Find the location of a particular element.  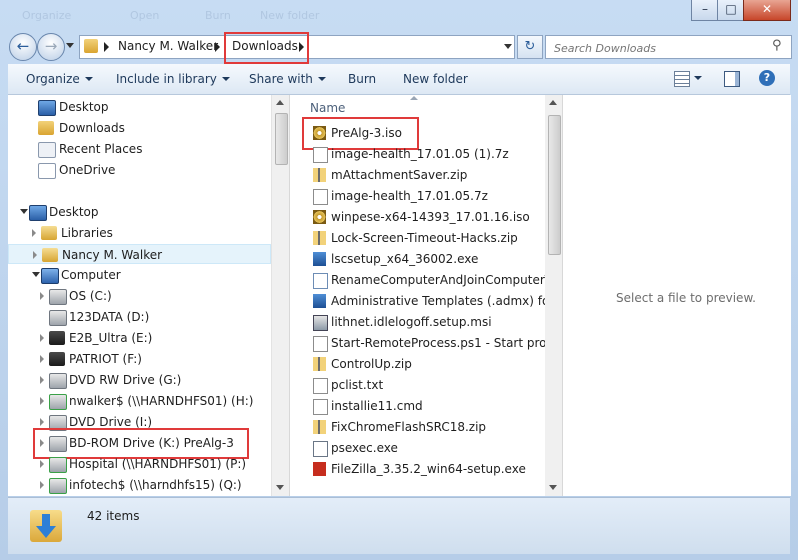

change-view-icon is located at coordinates (682, 79).